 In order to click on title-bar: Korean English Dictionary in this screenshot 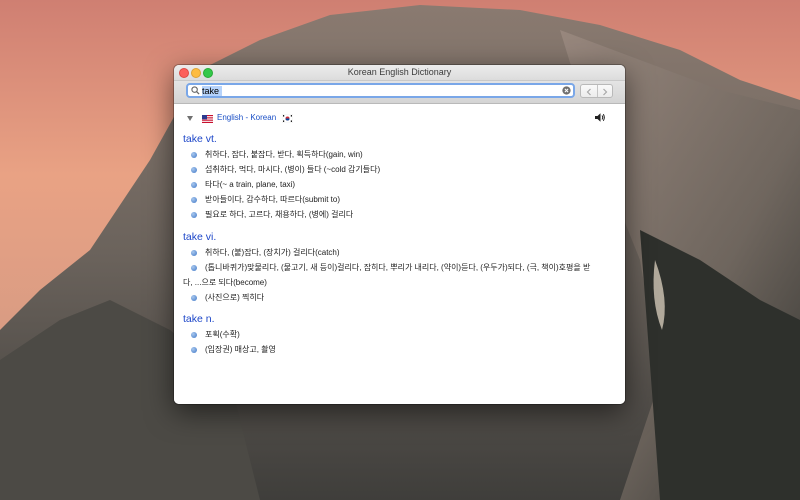, I will do `click(399, 73)`.